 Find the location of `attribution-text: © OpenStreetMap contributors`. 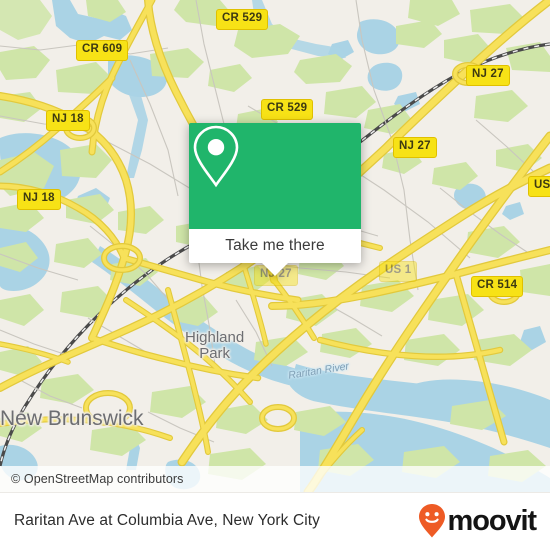

attribution-text: © OpenStreetMap contributors is located at coordinates (92, 479).